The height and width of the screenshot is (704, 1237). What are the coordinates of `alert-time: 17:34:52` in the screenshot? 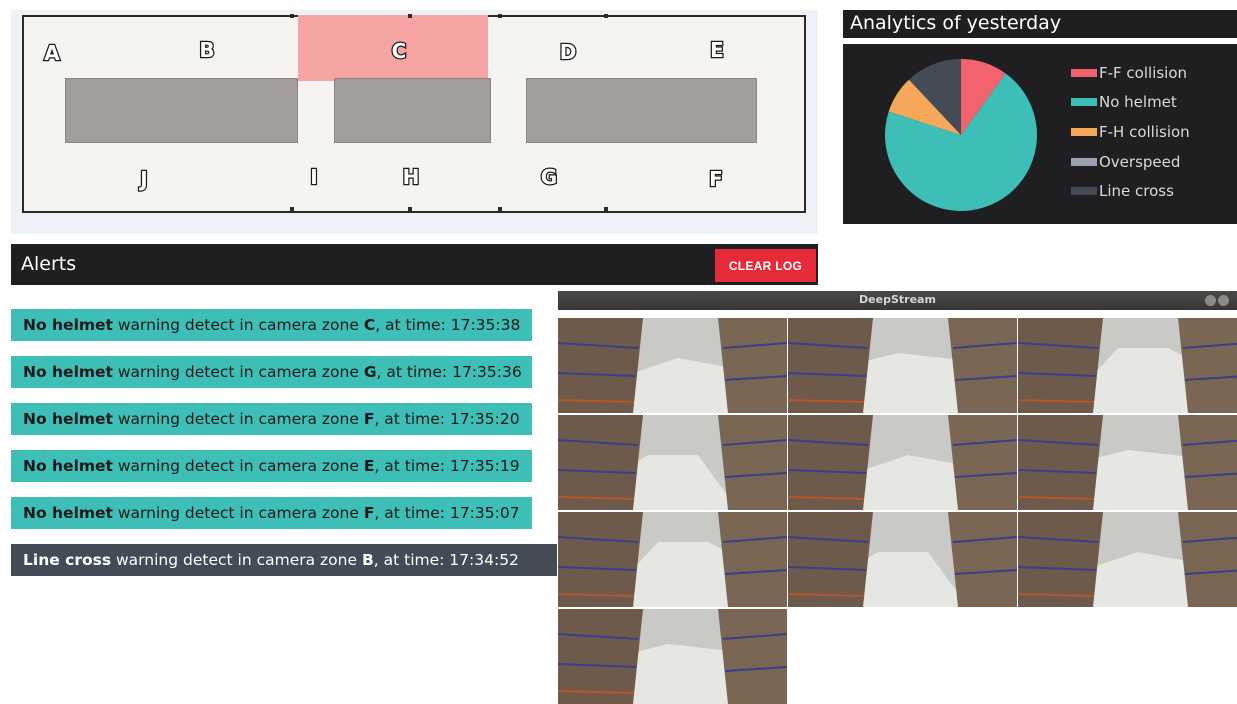 It's located at (484, 560).